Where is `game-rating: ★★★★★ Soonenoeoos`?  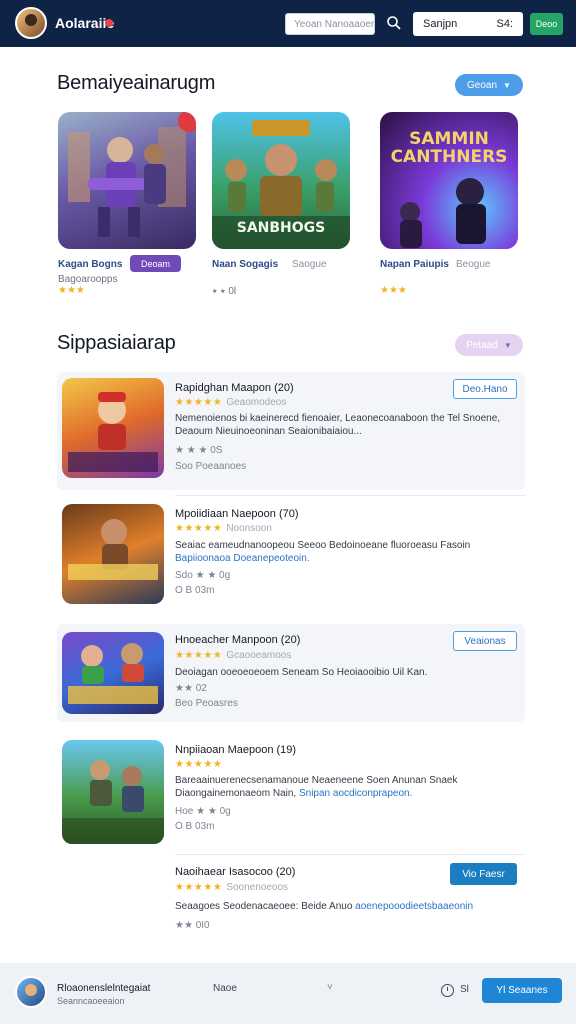 game-rating: ★★★★★ Soonenoeoos is located at coordinates (232, 887).